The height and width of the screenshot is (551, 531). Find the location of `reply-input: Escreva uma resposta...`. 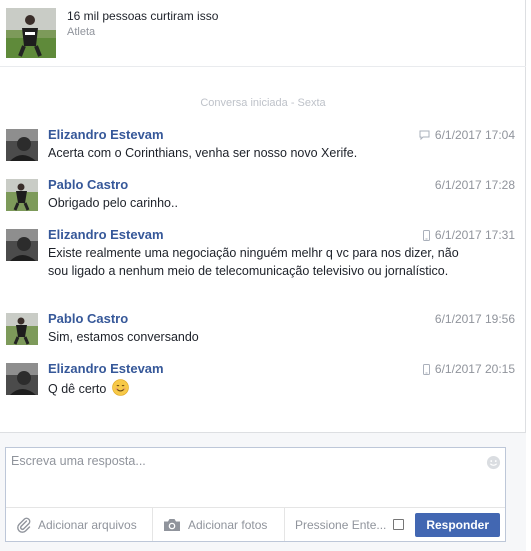

reply-input: Escreva uma resposta... is located at coordinates (241, 479).